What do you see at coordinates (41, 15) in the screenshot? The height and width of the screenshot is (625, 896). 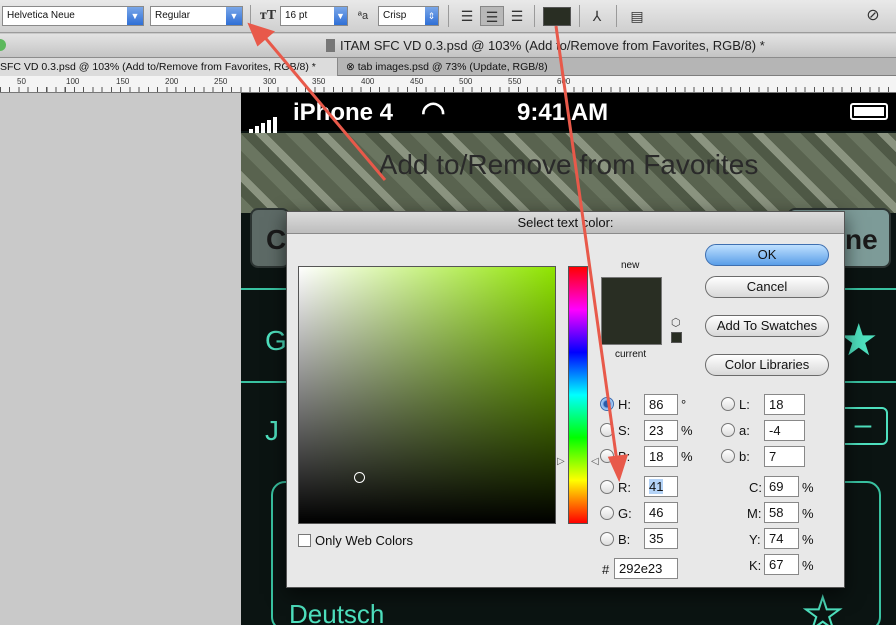 I see `font-family-value: Helvetica Neue` at bounding box center [41, 15].